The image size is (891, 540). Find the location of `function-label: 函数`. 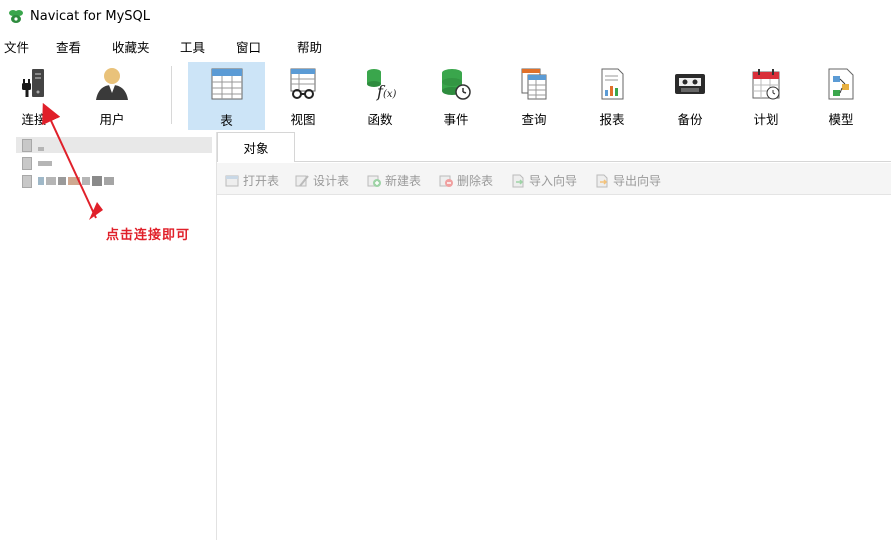

function-label: 函数 is located at coordinates (380, 119).